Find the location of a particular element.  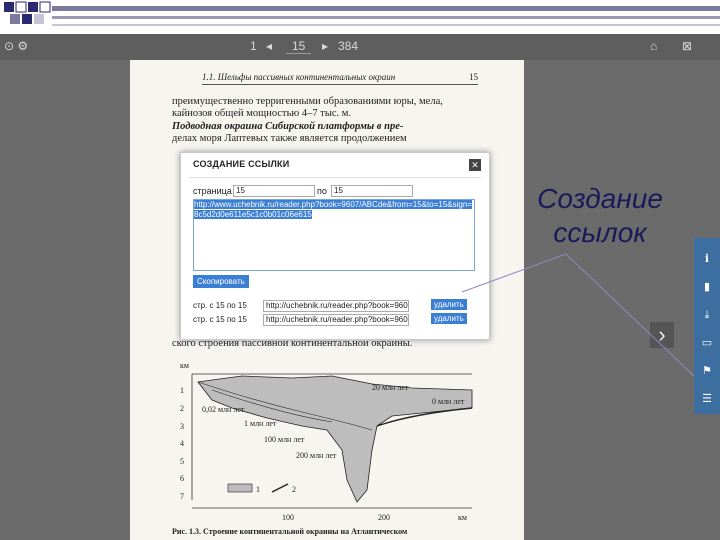

depth-tick: 5 is located at coordinates (182, 461).